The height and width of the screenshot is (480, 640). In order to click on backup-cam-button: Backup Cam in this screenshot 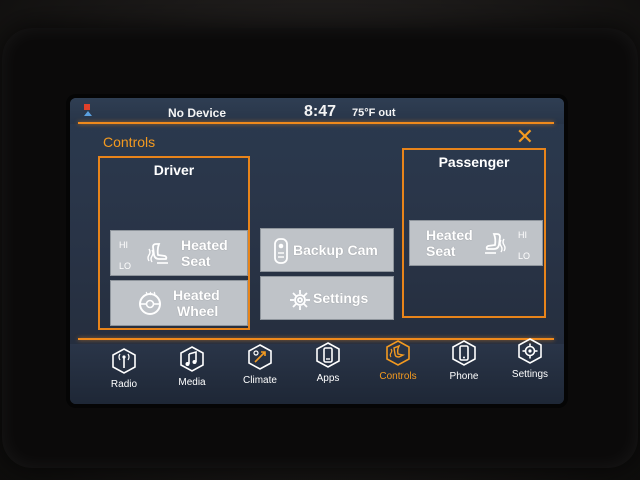, I will do `click(327, 250)`.